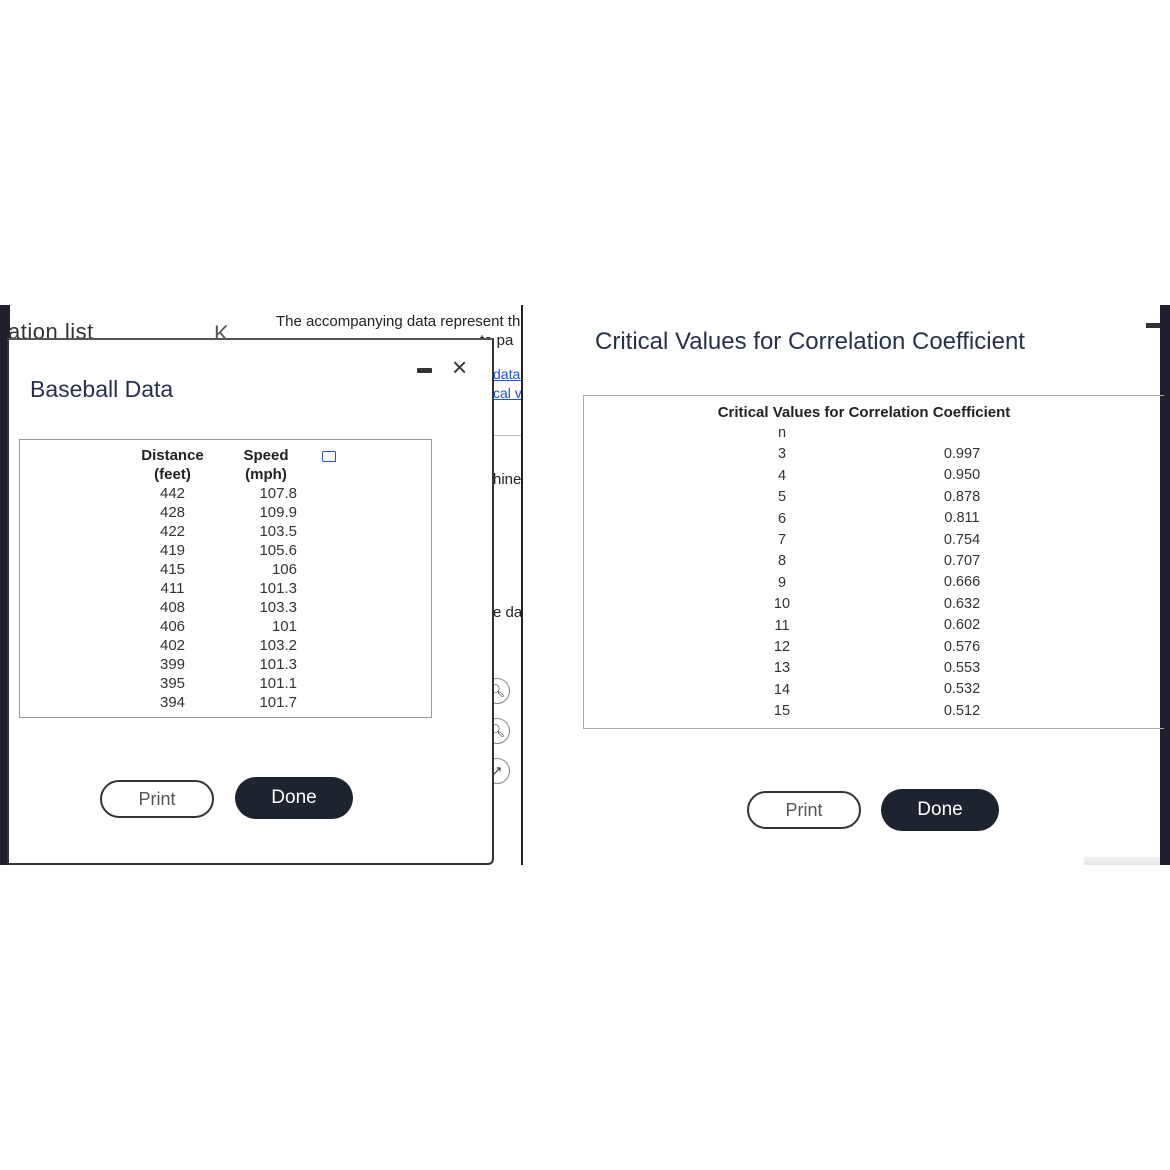  I want to click on divider, so click(506, 435).